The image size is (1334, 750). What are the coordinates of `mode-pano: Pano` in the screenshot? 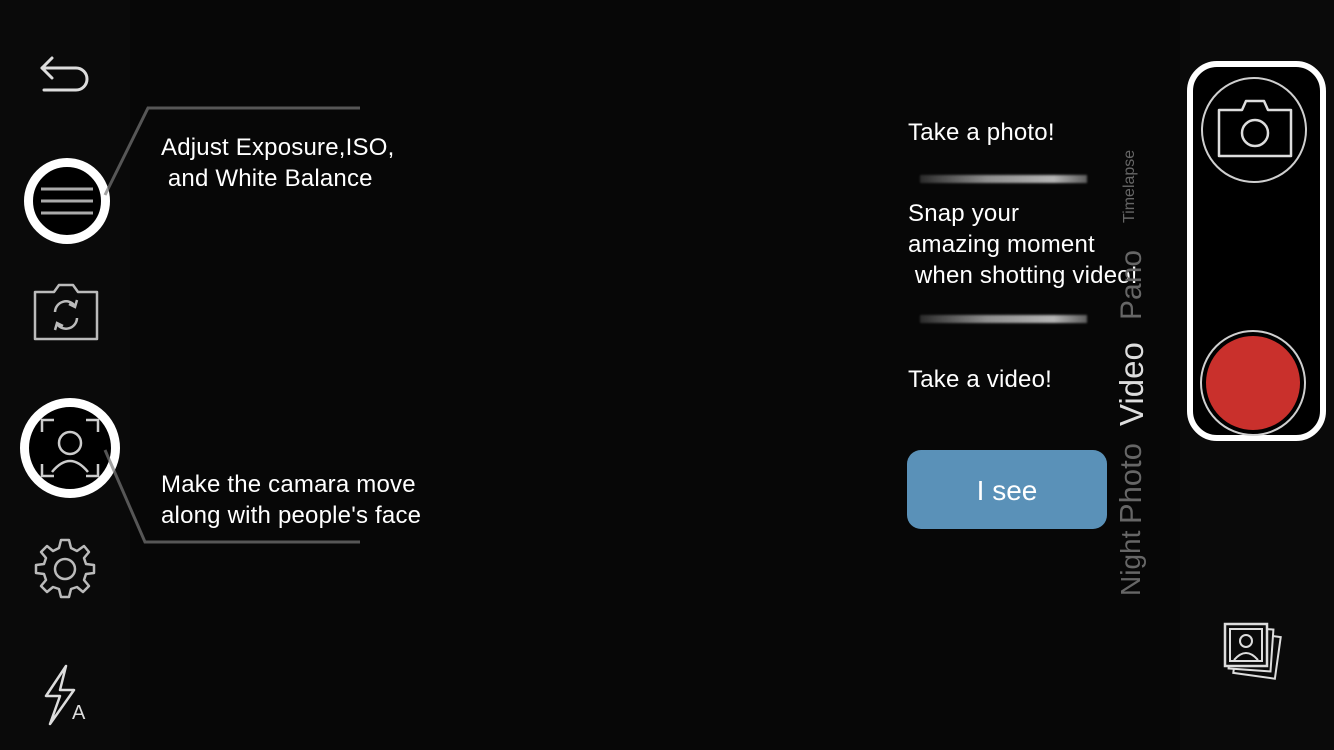 It's located at (1132, 285).